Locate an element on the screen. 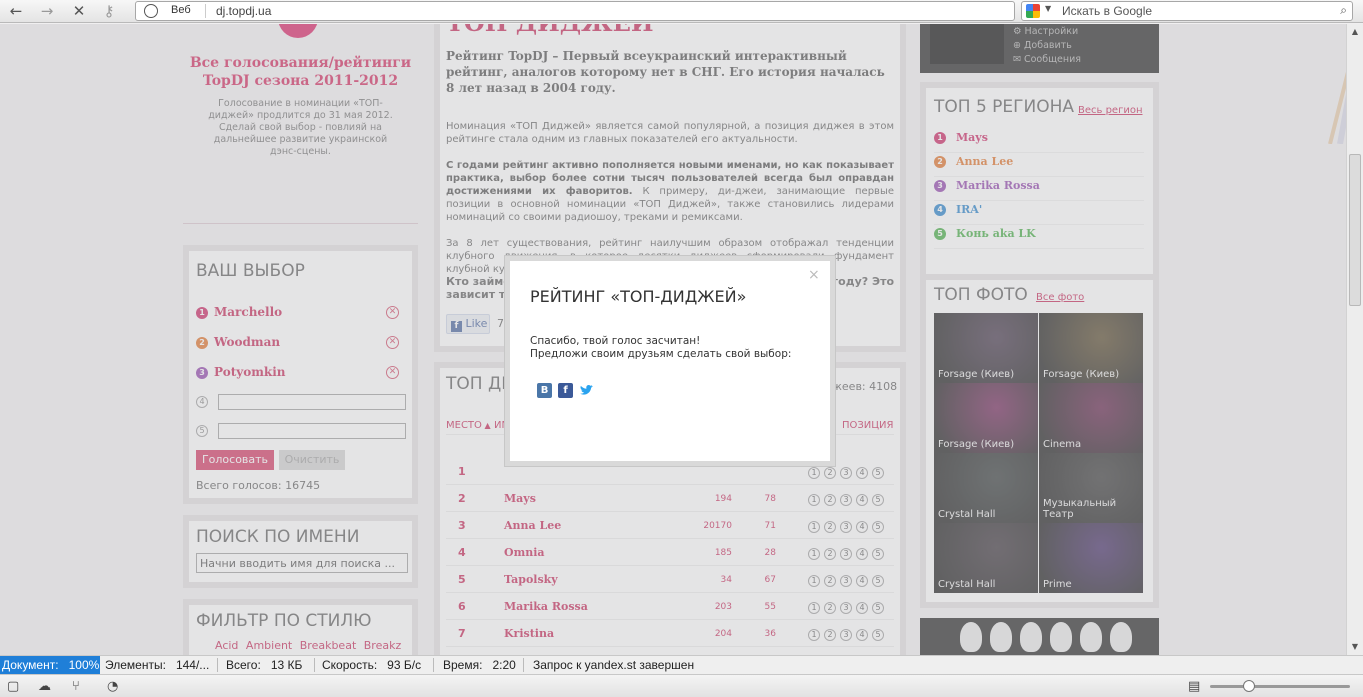  search-placeholder: Искать в Google is located at coordinates (1107, 11).